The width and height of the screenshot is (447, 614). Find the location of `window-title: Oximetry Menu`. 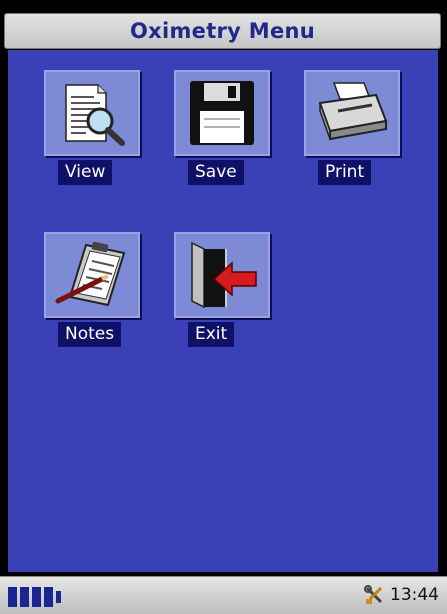

window-title: Oximetry Menu is located at coordinates (222, 31).